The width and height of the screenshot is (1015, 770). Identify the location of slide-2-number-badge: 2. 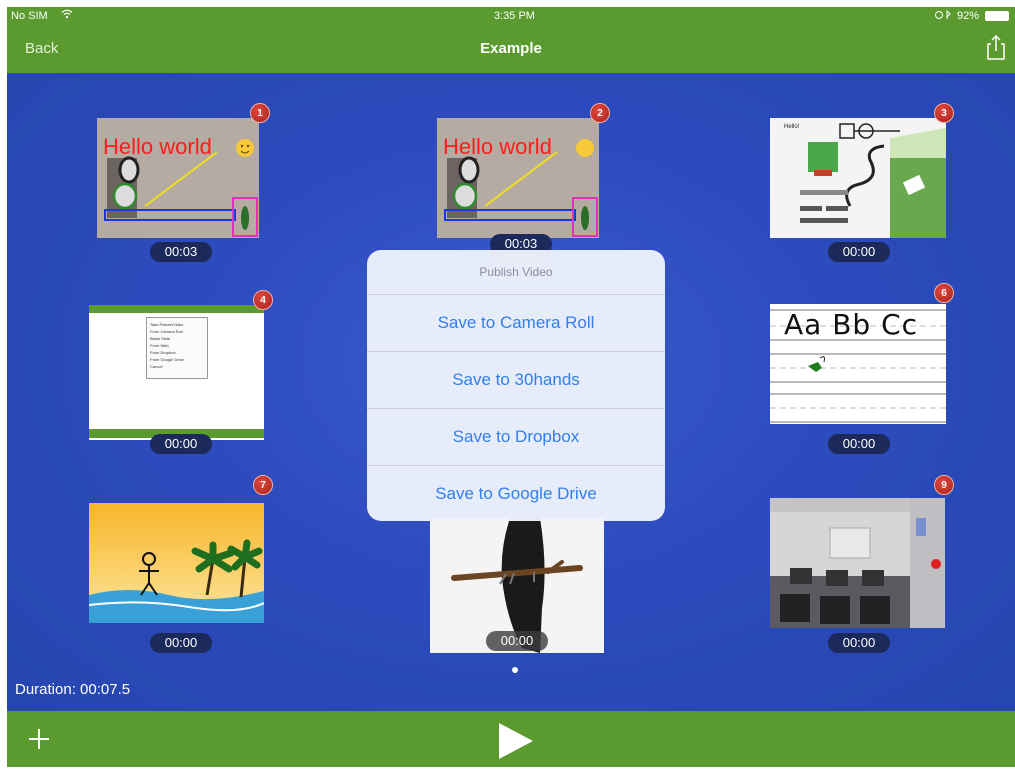
(600, 113).